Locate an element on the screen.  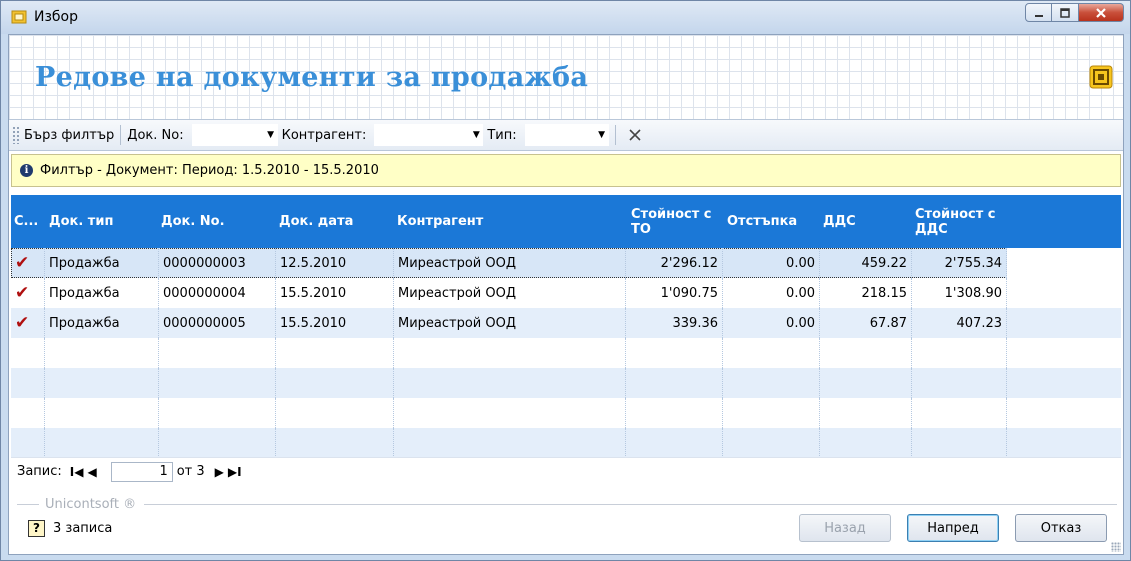
partner-label: Контрагент: is located at coordinates (324, 135).